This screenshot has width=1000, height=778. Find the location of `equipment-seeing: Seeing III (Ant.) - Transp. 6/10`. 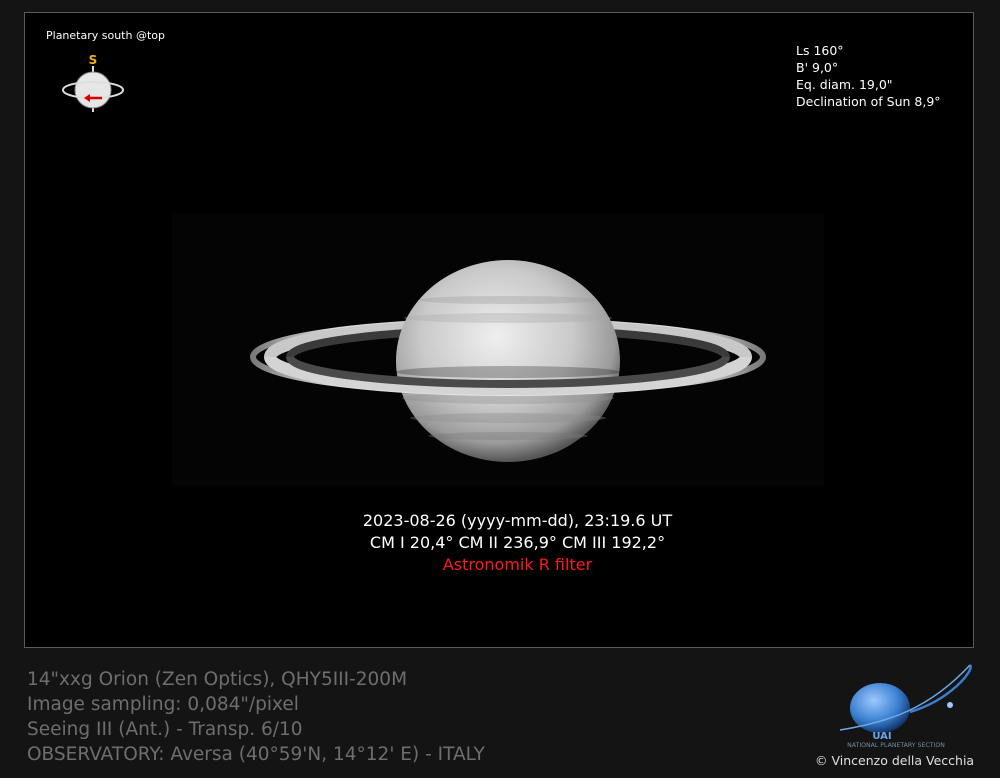

equipment-seeing: Seeing III (Ant.) - Transp. 6/10 is located at coordinates (165, 729).